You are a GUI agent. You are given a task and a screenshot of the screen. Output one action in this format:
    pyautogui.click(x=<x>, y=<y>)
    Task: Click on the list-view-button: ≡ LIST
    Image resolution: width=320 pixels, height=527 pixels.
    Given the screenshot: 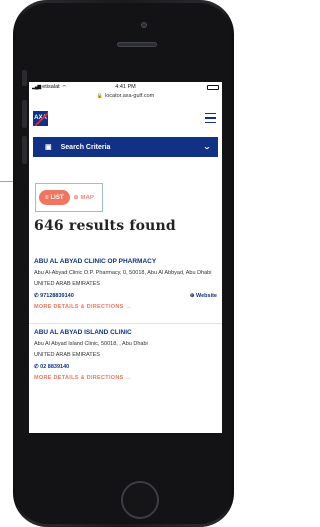 What is the action you would take?
    pyautogui.click(x=54, y=197)
    